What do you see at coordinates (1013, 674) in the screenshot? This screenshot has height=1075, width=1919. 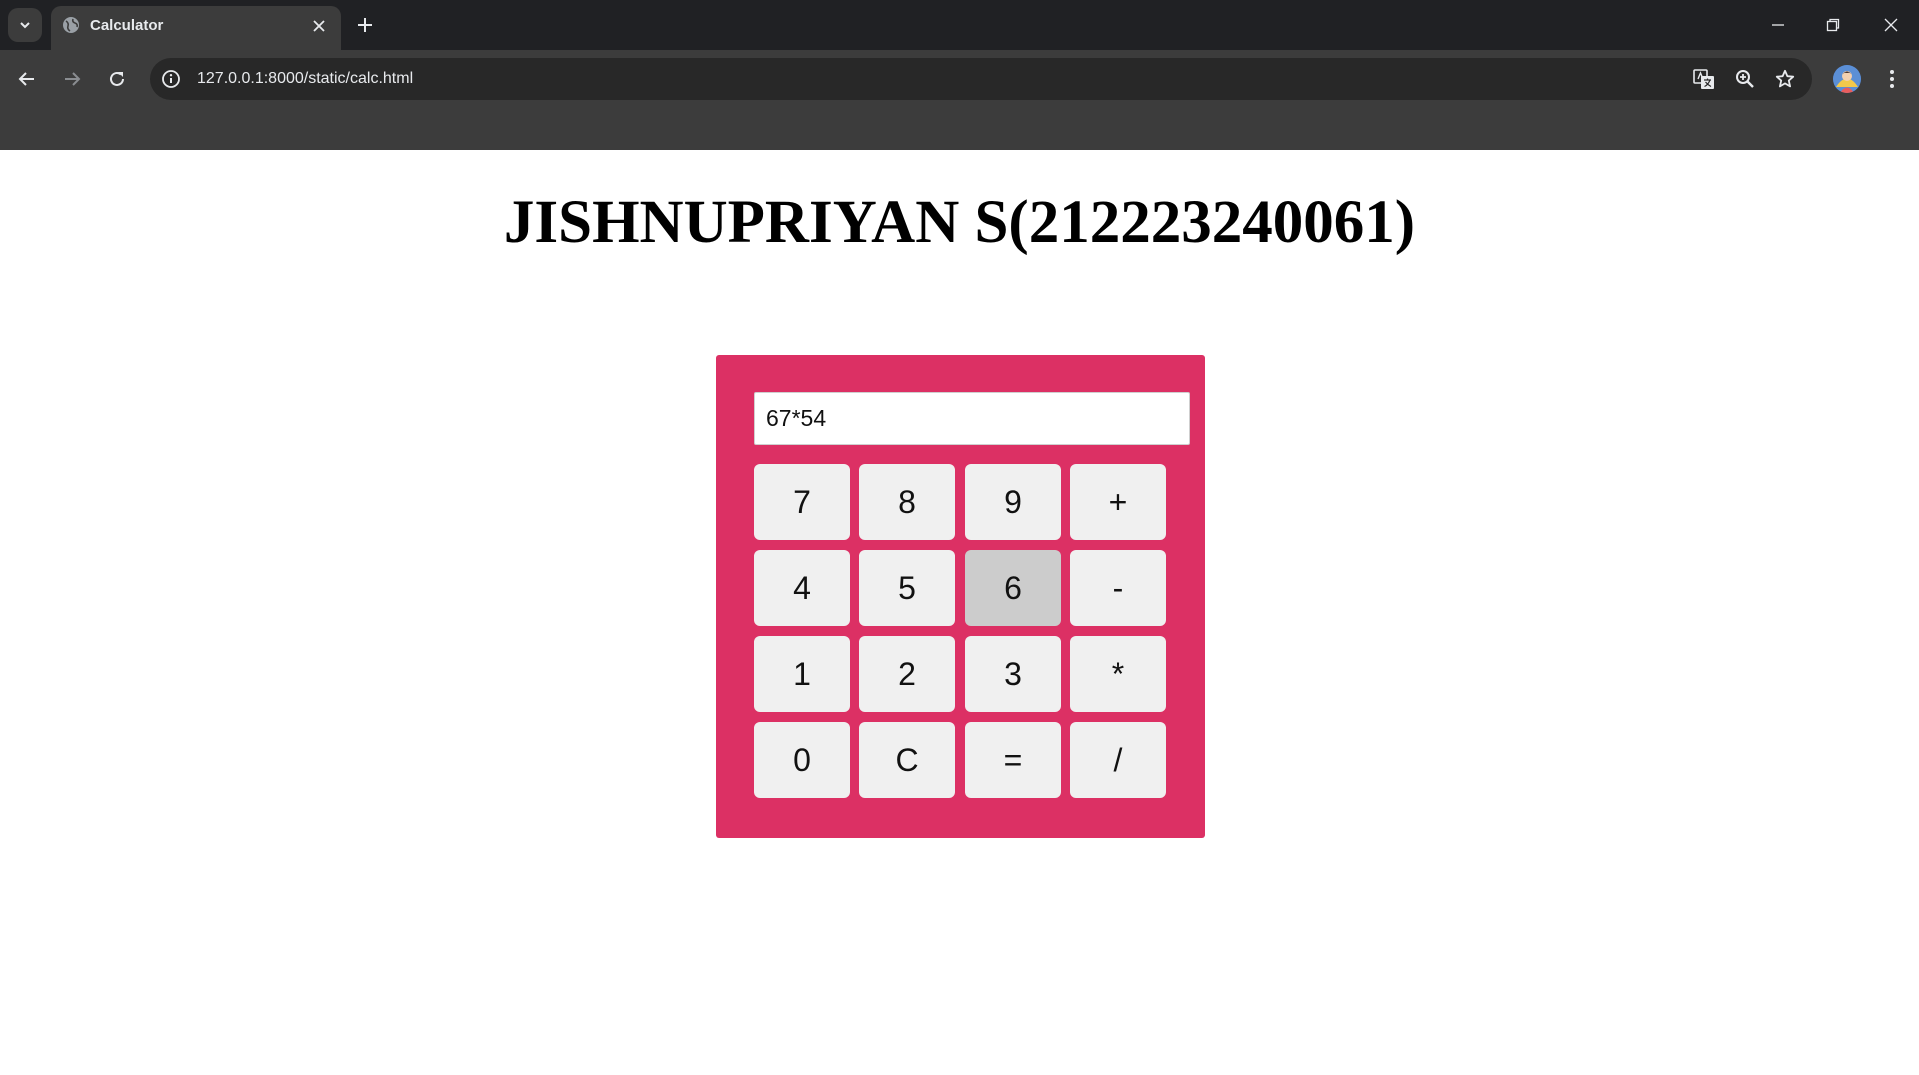 I see `key-3: 3` at bounding box center [1013, 674].